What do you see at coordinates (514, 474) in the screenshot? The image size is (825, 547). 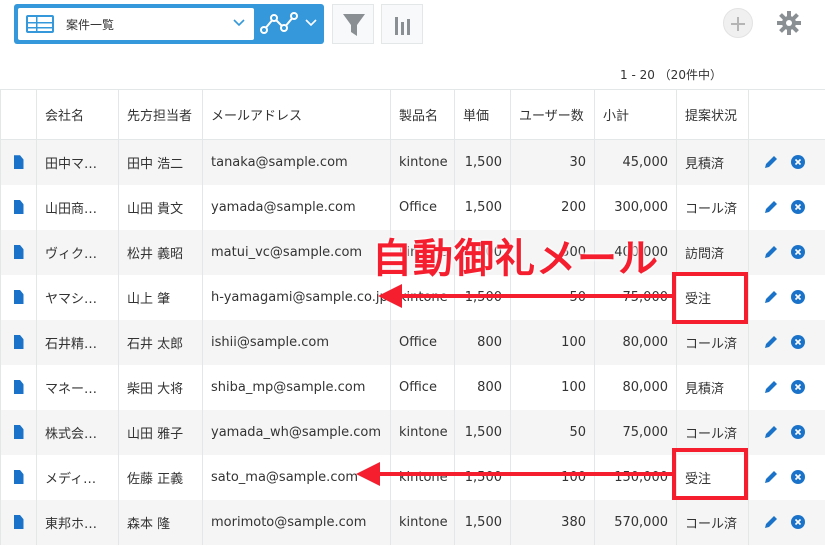 I see `arrow-row8` at bounding box center [514, 474].